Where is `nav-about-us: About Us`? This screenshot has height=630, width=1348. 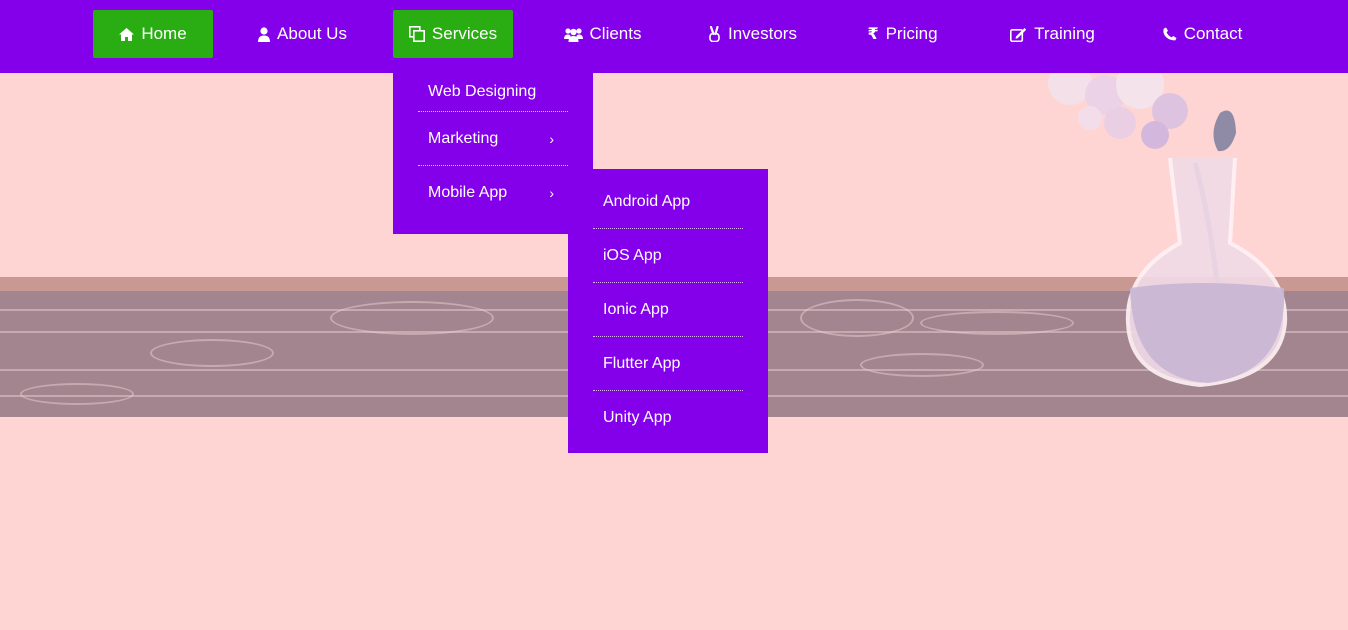 nav-about-us: About Us is located at coordinates (302, 34).